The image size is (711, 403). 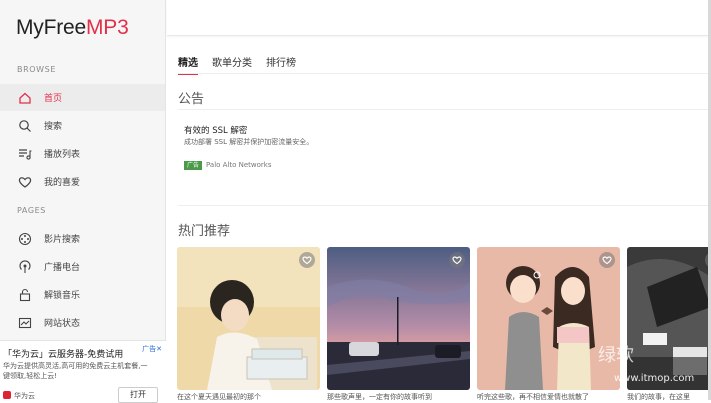 I want to click on sidebar-item-favorites: 我的喜爱, so click(x=82, y=181).